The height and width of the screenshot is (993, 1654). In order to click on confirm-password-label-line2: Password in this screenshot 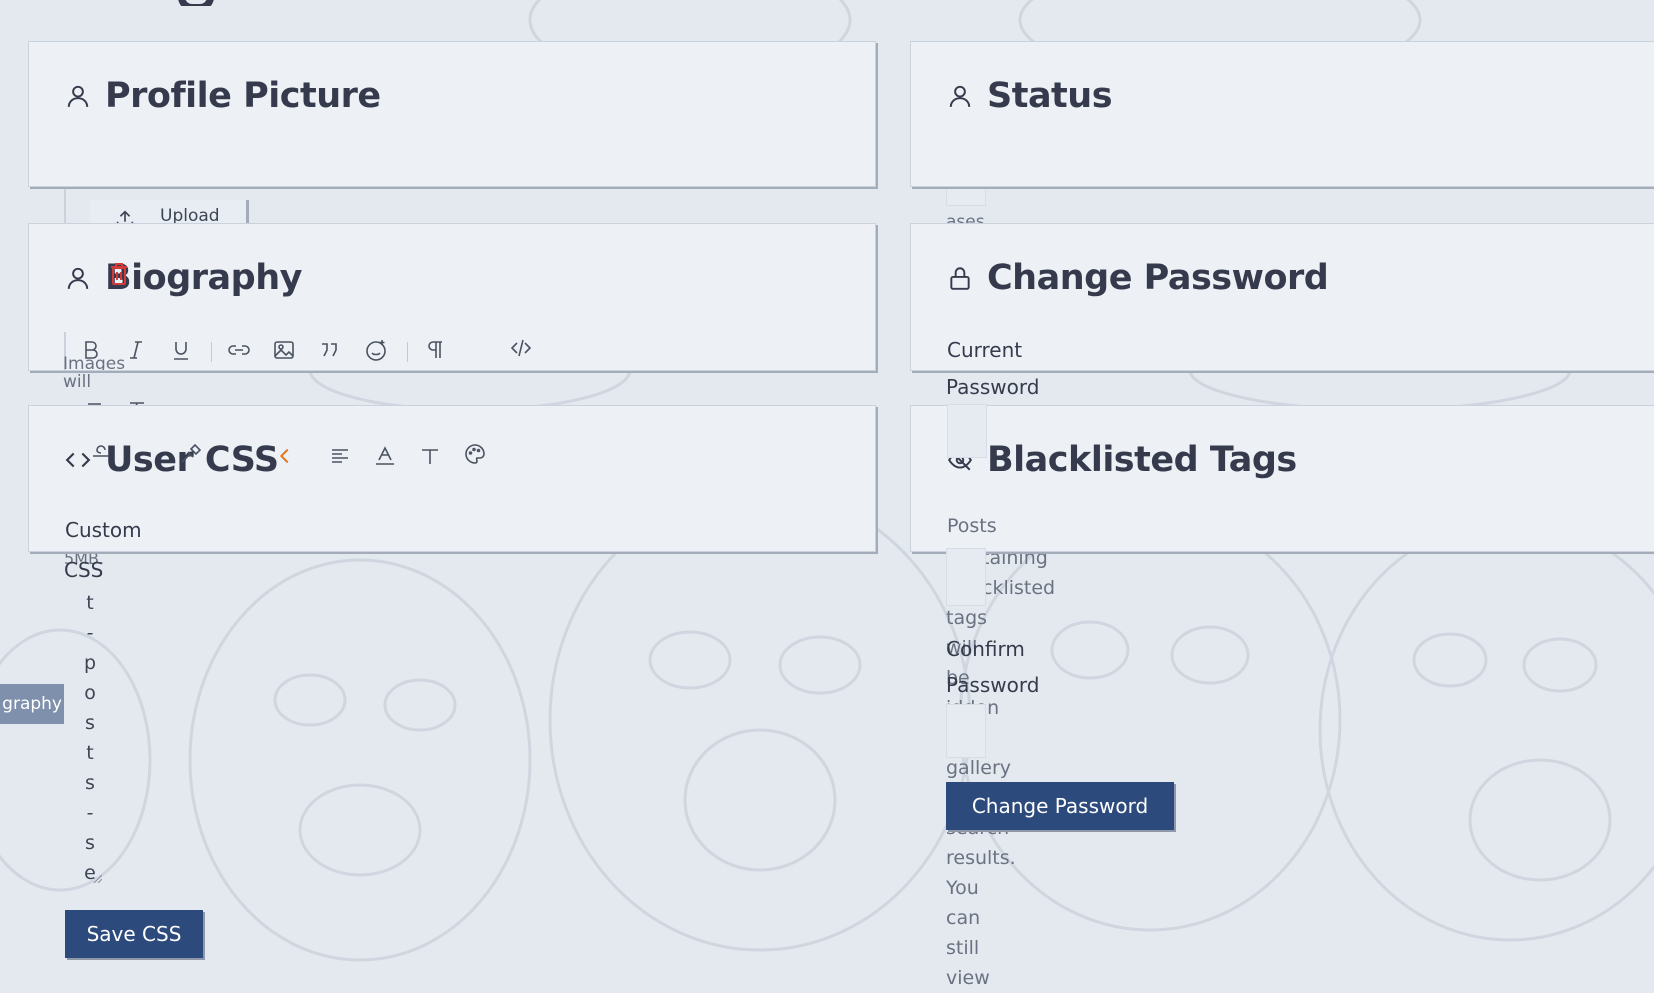, I will do `click(993, 685)`.